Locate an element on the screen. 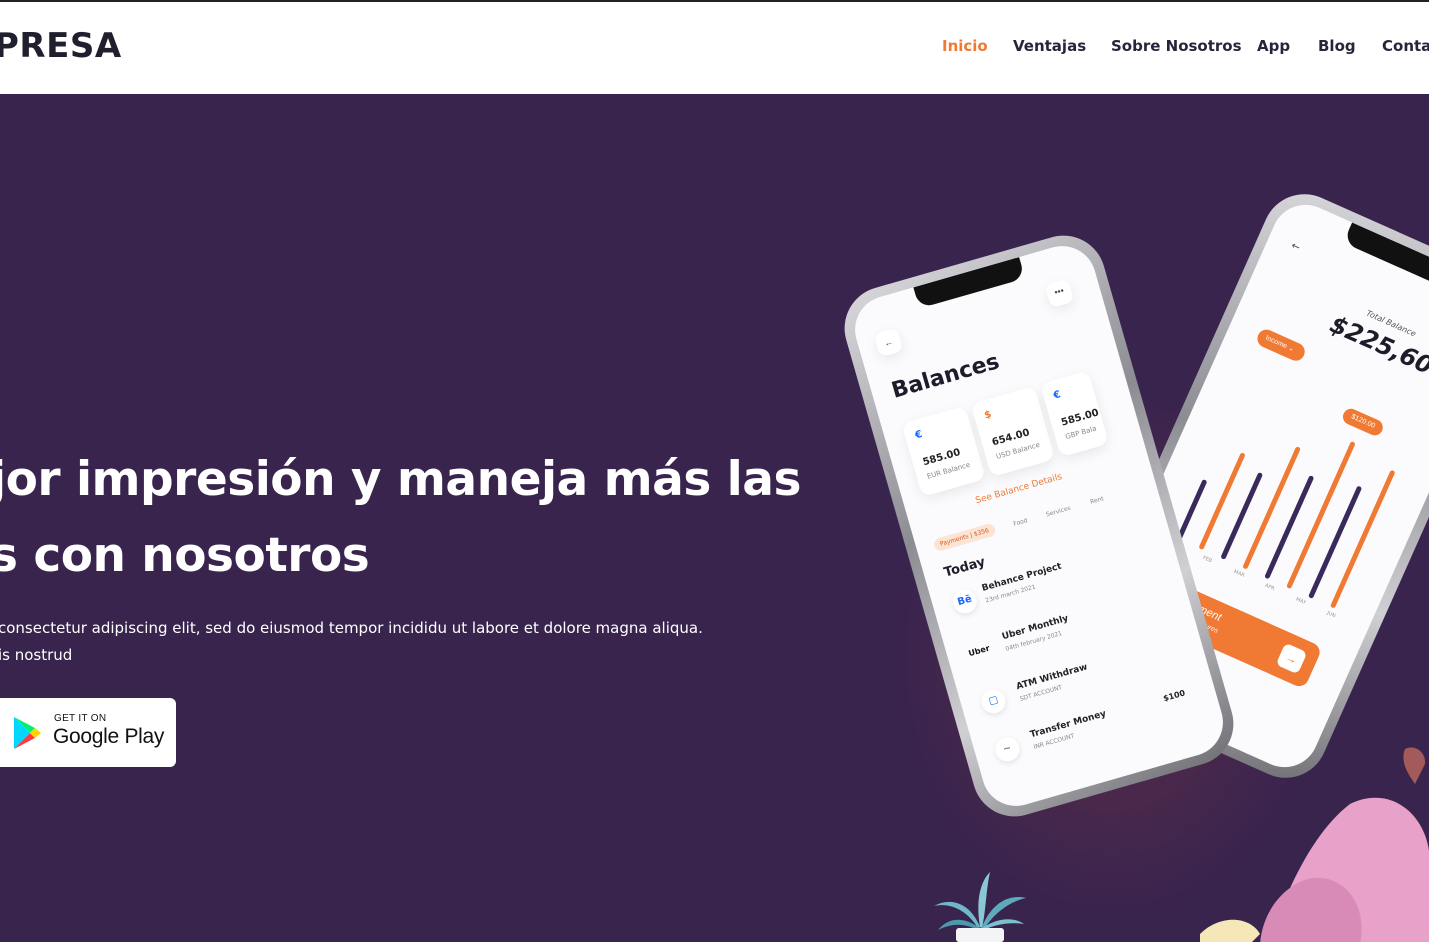  arrow-right-icon: → is located at coordinates (1291, 658).